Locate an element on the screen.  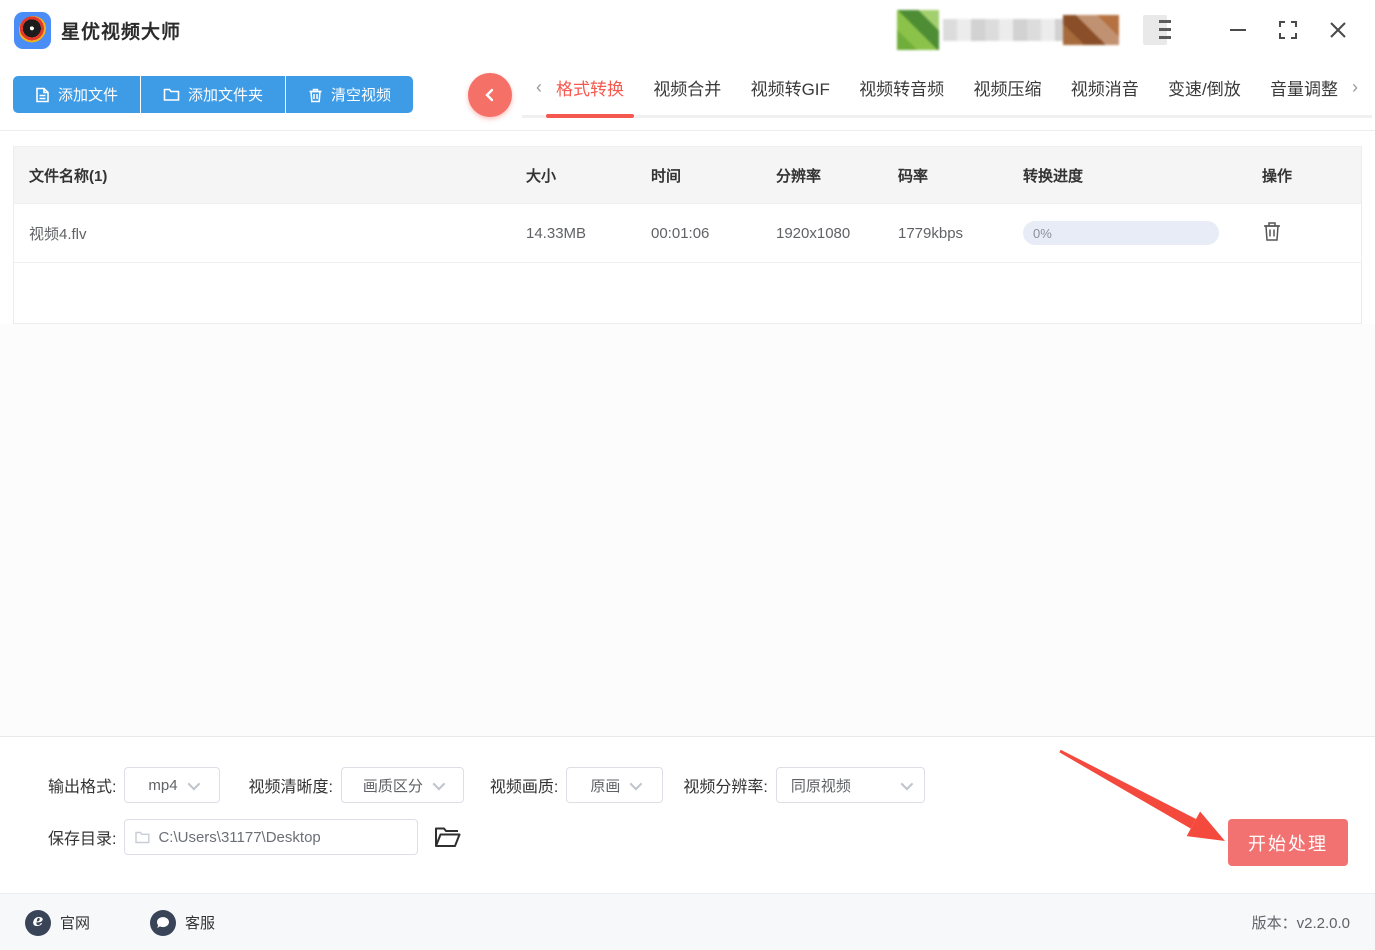
table-header: 文件名称(1) 大小 时间 分辨率 码率 转换进度 操作 is located at coordinates (687, 175).